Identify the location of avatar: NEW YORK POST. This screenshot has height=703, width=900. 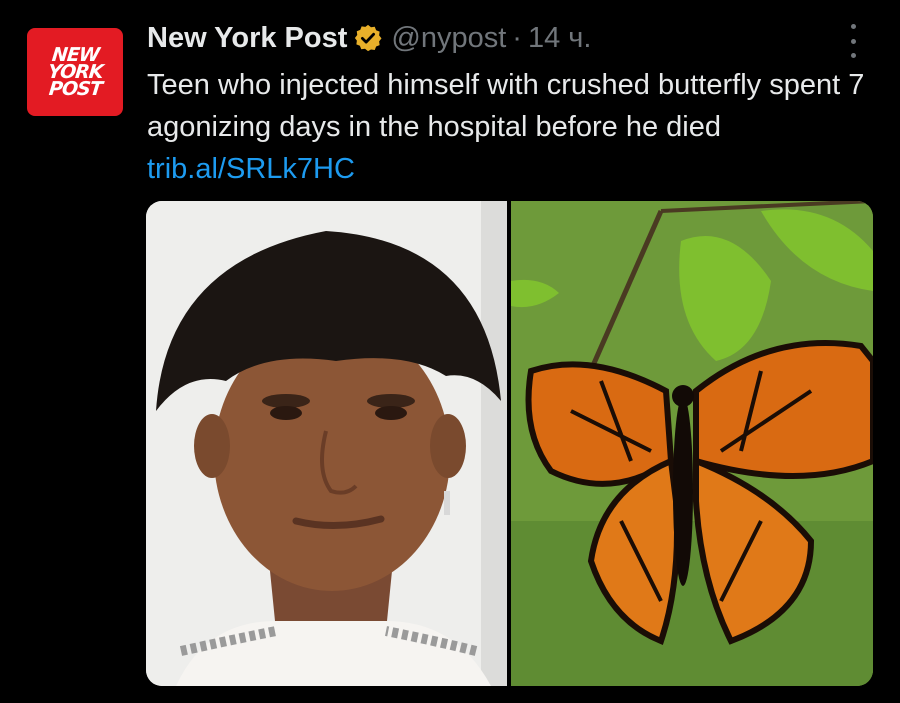
(75, 72).